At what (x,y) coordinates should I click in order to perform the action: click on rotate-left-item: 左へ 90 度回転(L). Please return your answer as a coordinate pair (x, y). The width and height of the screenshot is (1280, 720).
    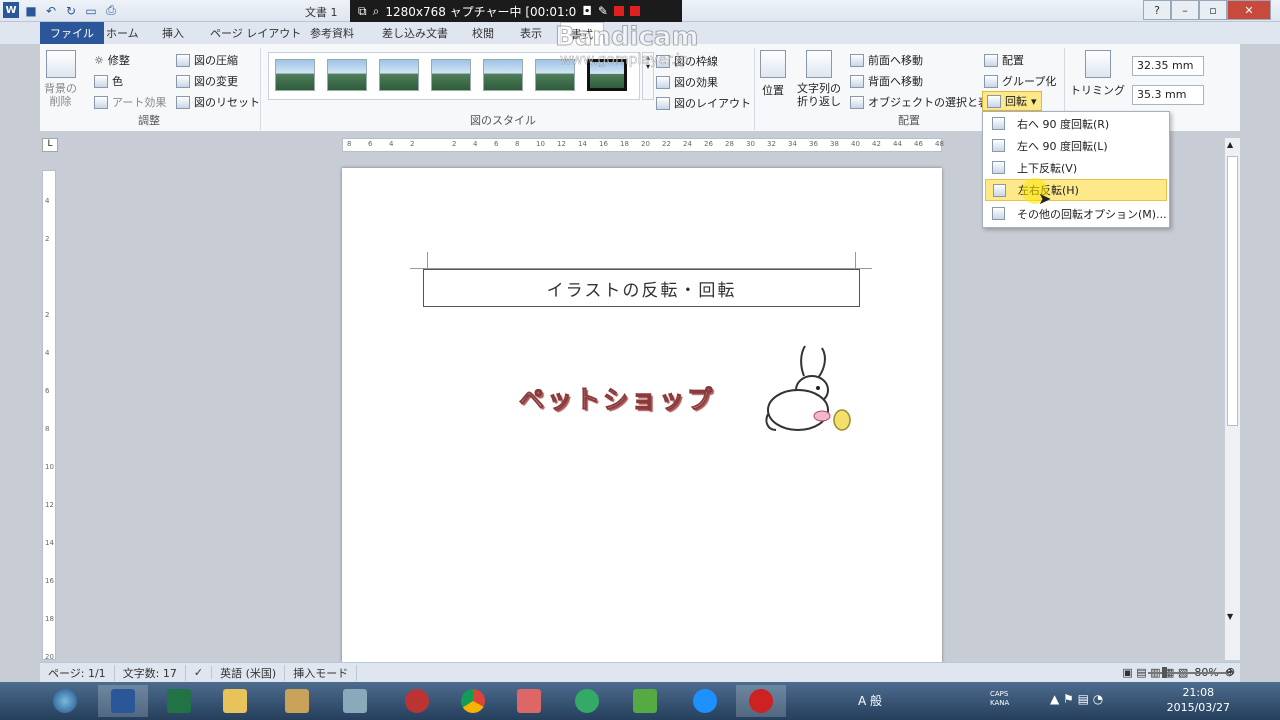
    Looking at the image, I should click on (1076, 146).